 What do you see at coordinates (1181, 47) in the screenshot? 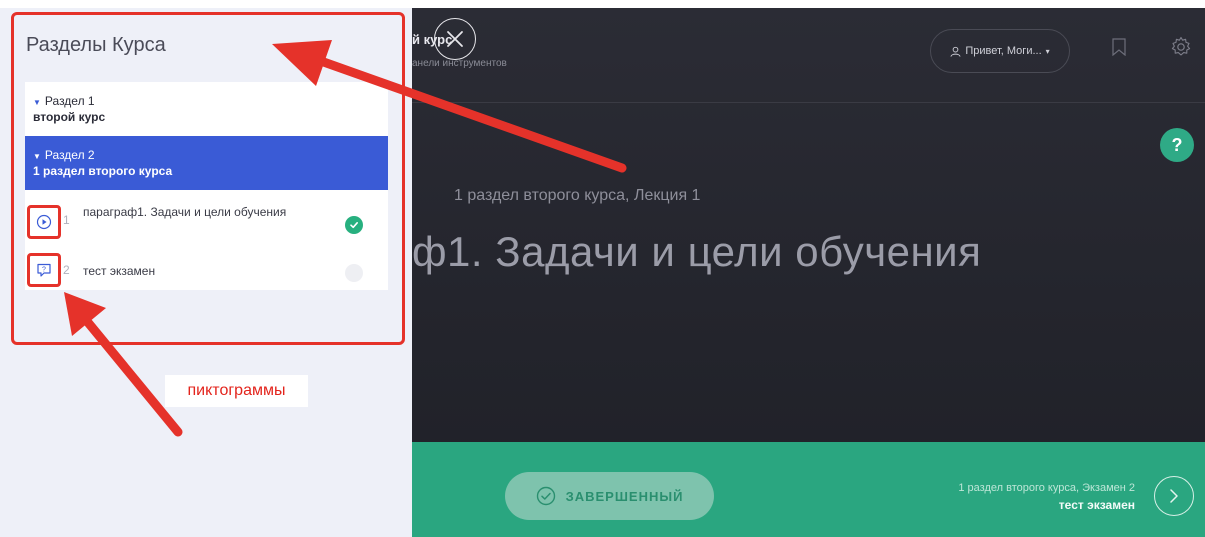
I see `gear-icon` at bounding box center [1181, 47].